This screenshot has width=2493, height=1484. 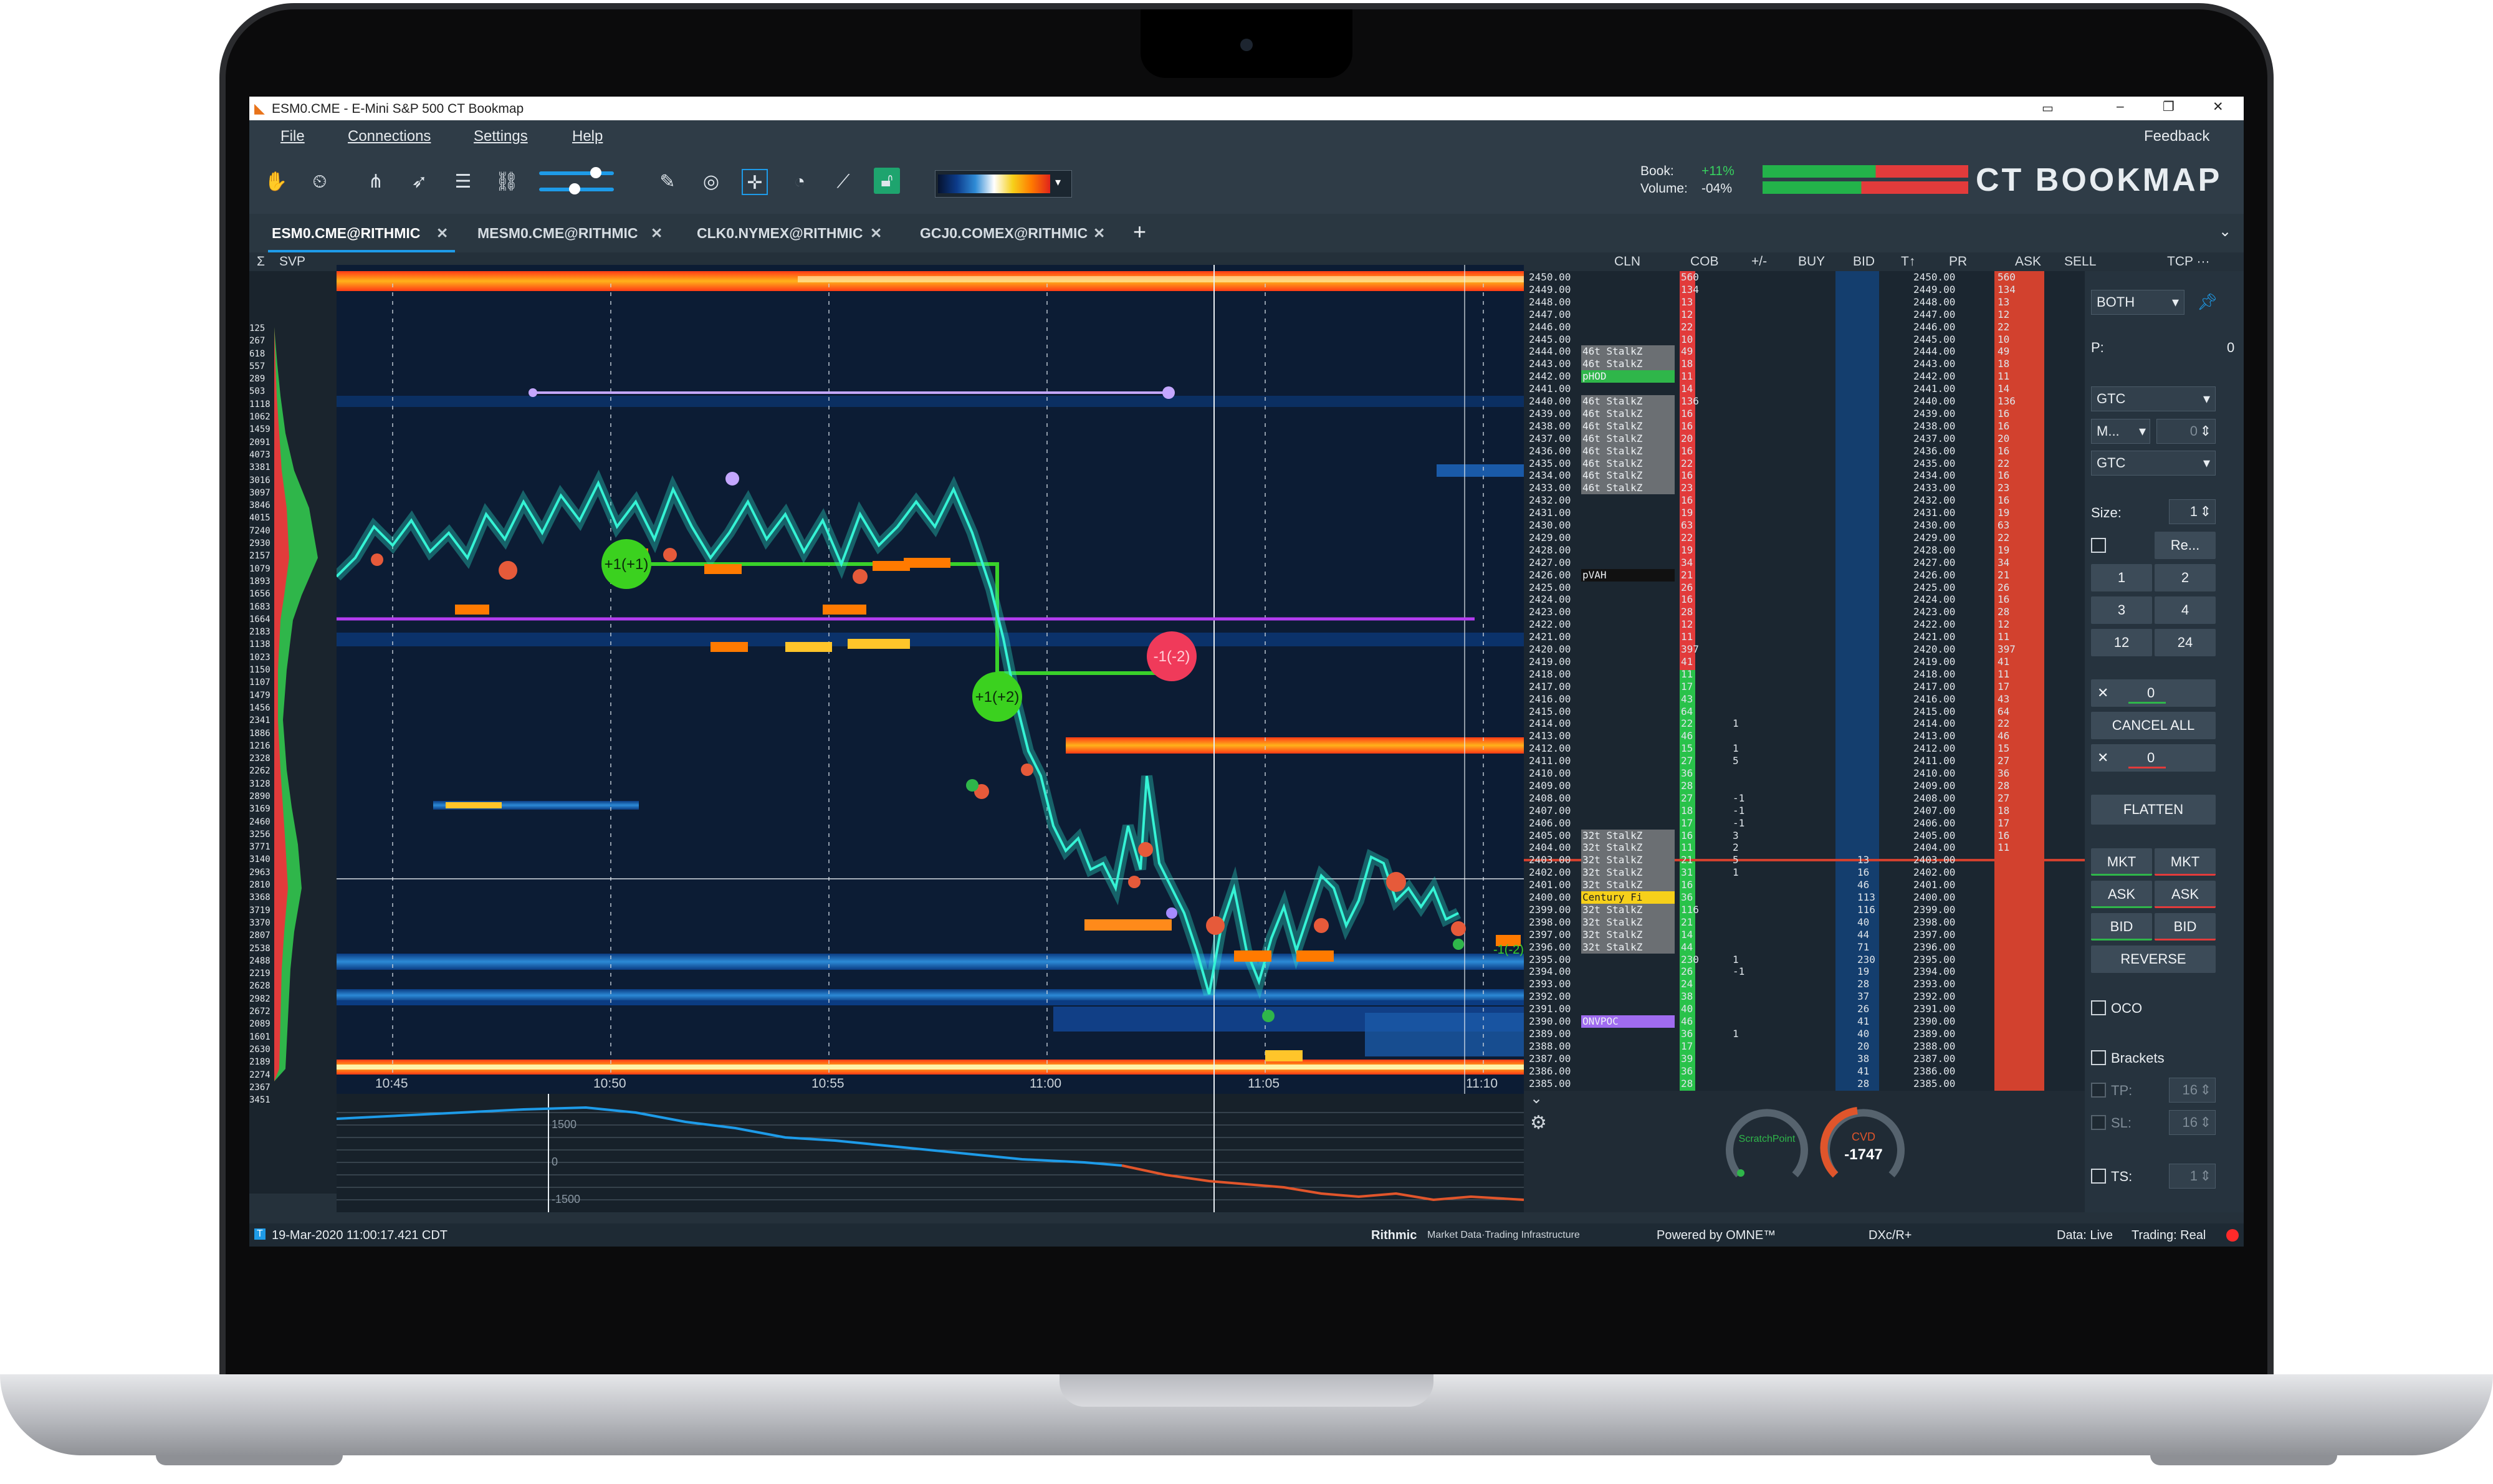 What do you see at coordinates (792, 233) in the screenshot?
I see `tab-clk0: CLK0.NYMEX@RITHMIC ✕` at bounding box center [792, 233].